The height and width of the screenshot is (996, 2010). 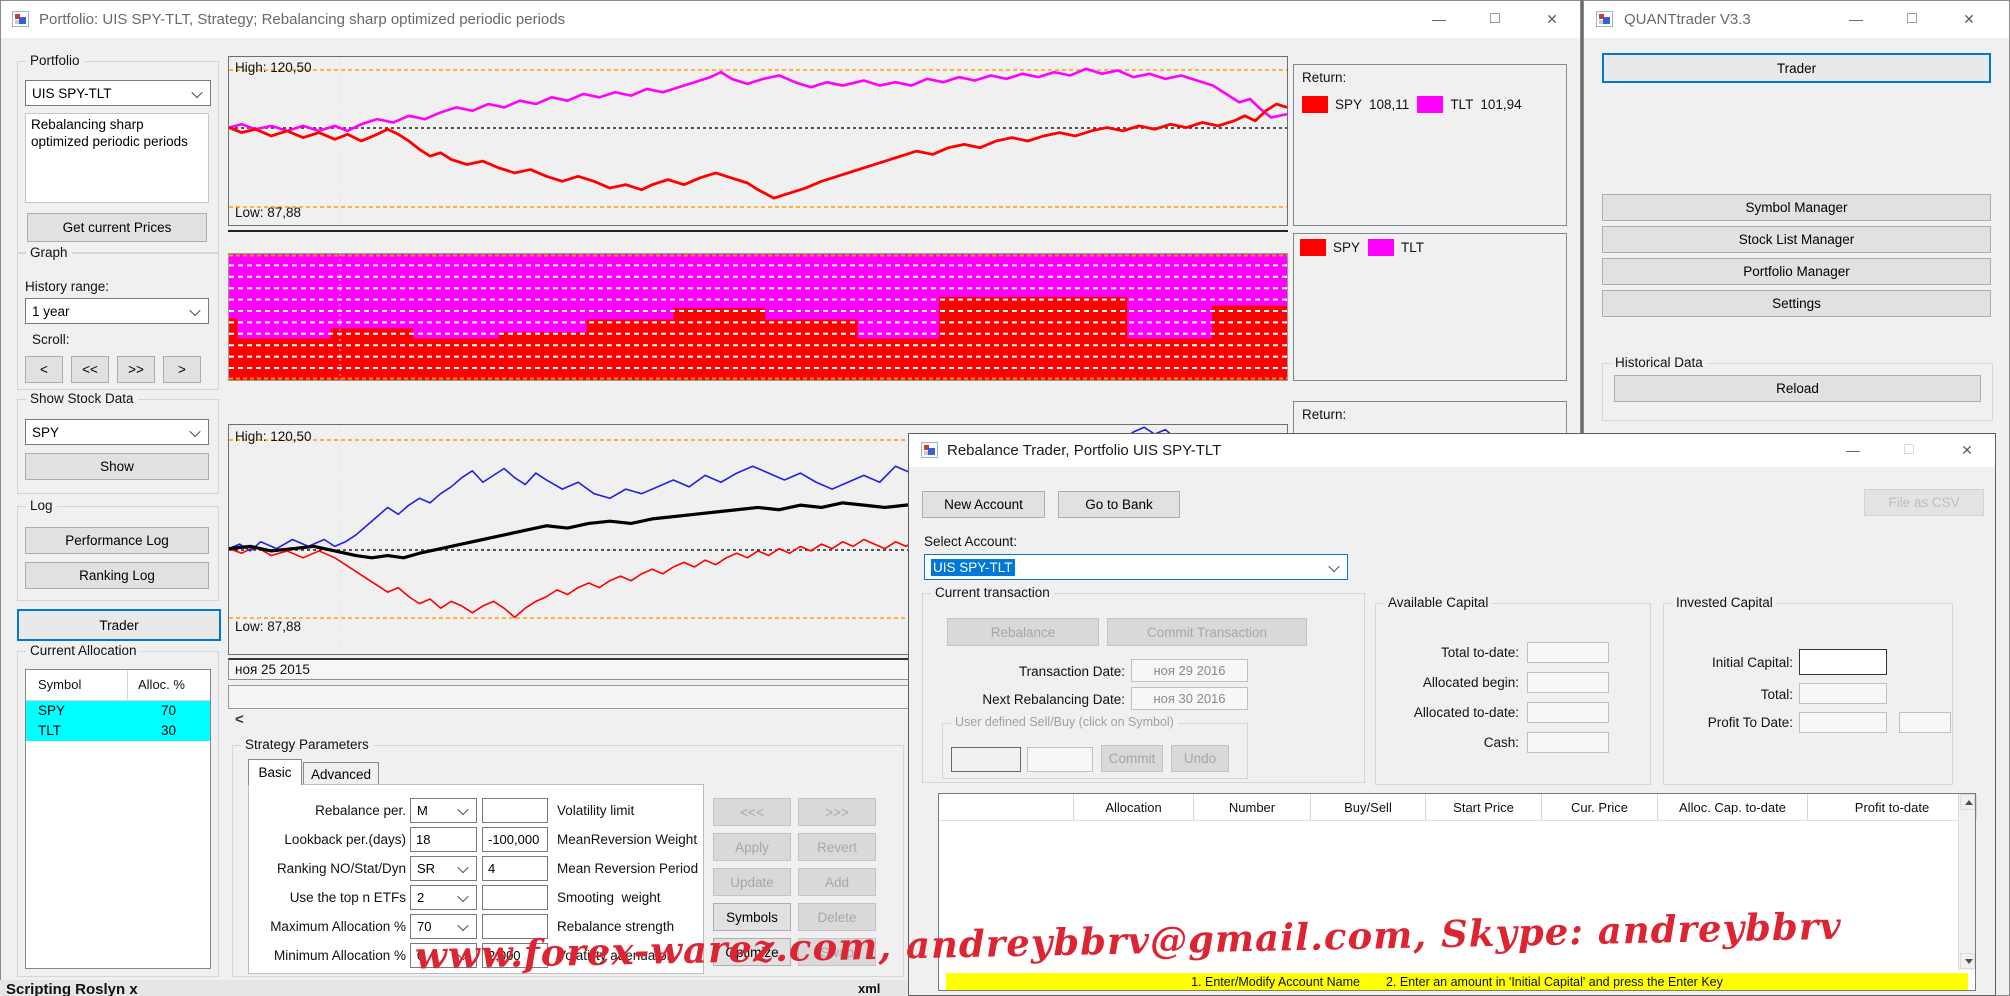 What do you see at coordinates (117, 575) in the screenshot?
I see `ranking-log-button: Ranking Log` at bounding box center [117, 575].